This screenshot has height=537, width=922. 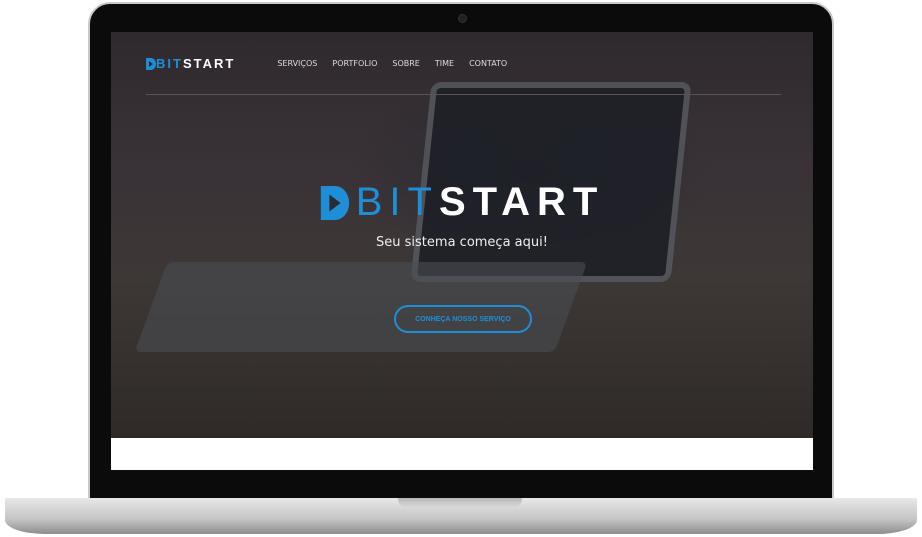 I want to click on laptop-notch, so click(x=460, y=502).